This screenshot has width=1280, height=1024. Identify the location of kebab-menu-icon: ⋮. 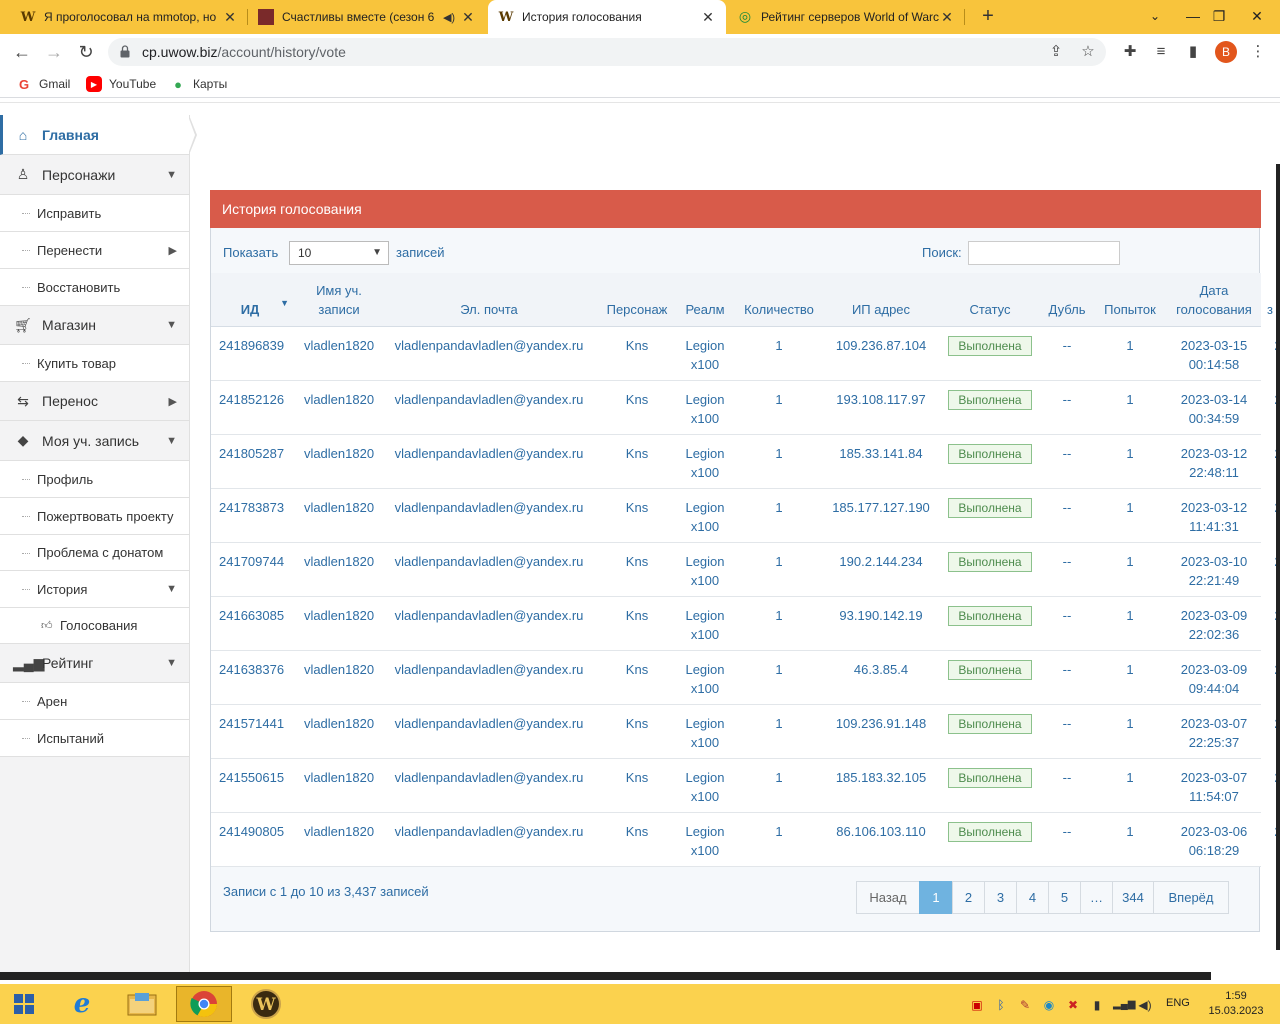
(1258, 52).